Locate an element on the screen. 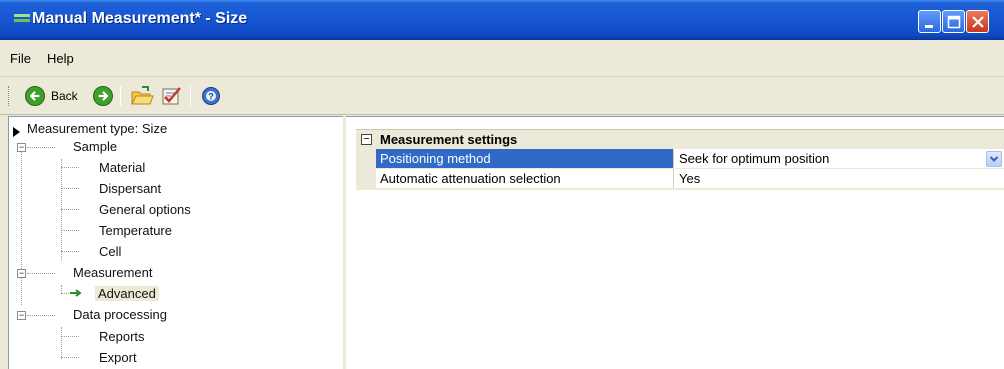  minimize-icon is located at coordinates (929, 26).